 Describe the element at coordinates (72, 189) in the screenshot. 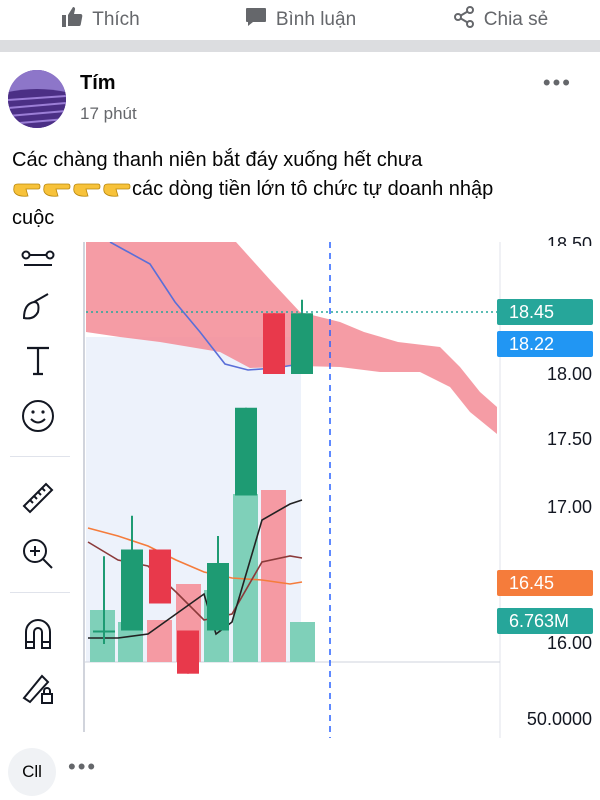

I see `pointing-hand-emojis` at that location.